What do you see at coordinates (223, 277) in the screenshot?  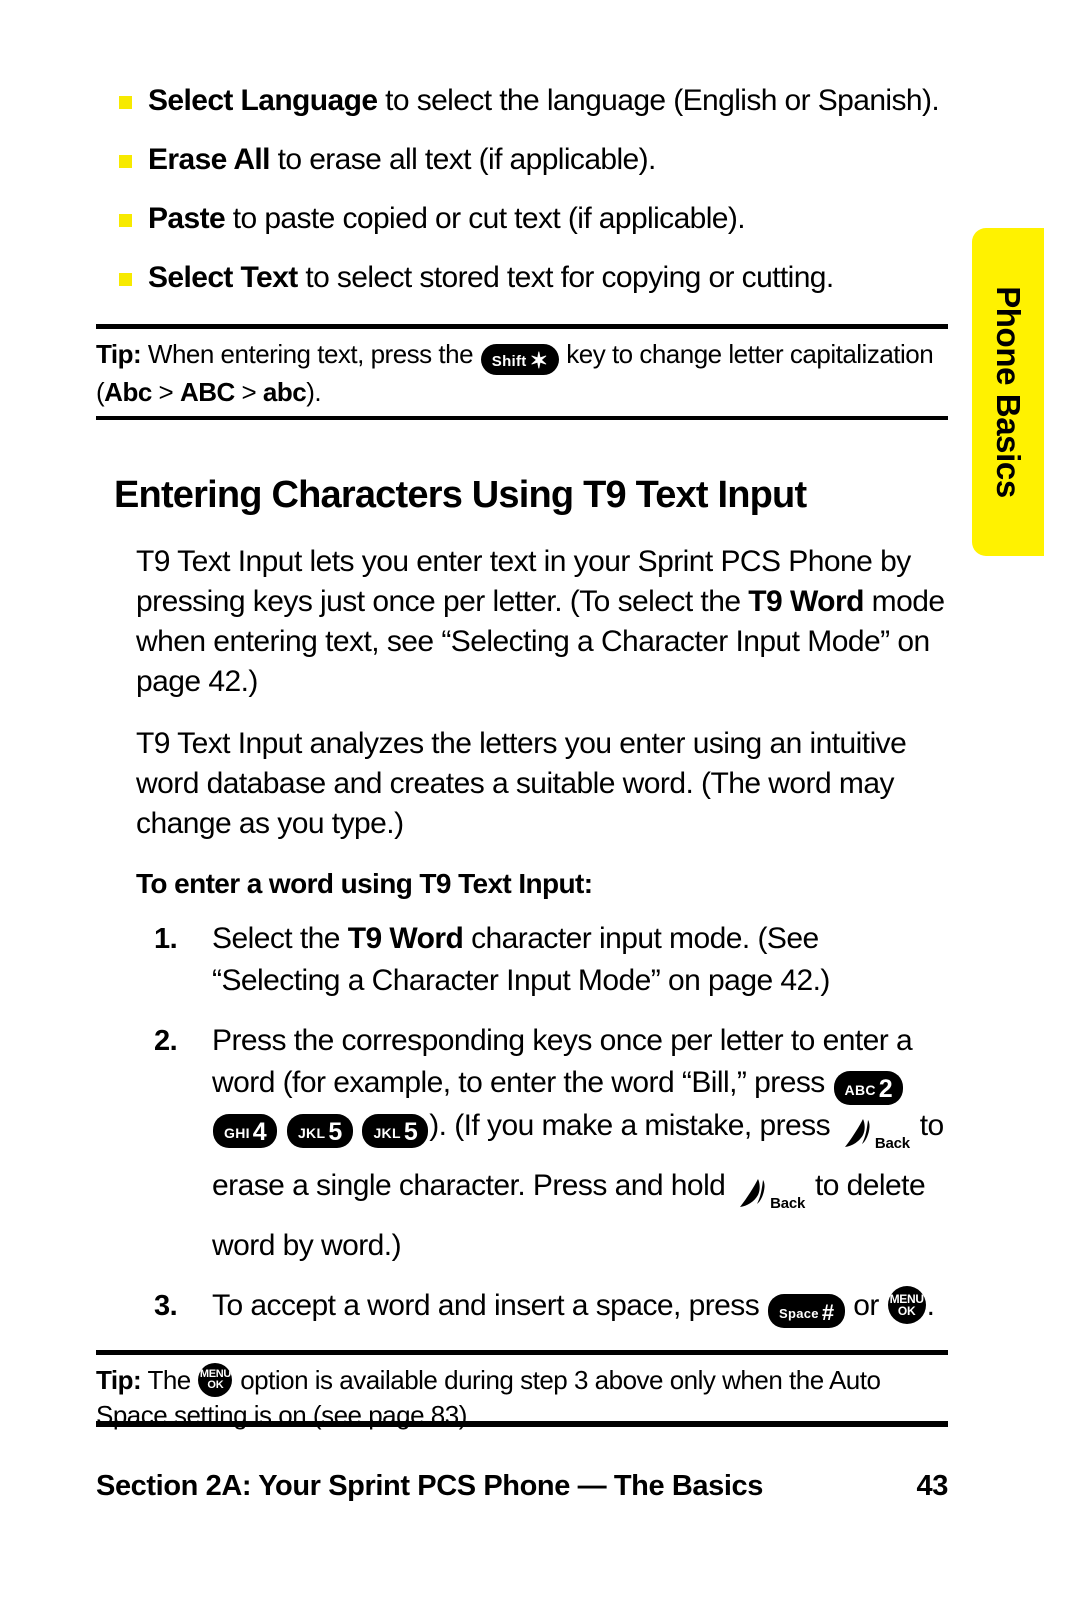 I see `bullet-term: Select Text` at bounding box center [223, 277].